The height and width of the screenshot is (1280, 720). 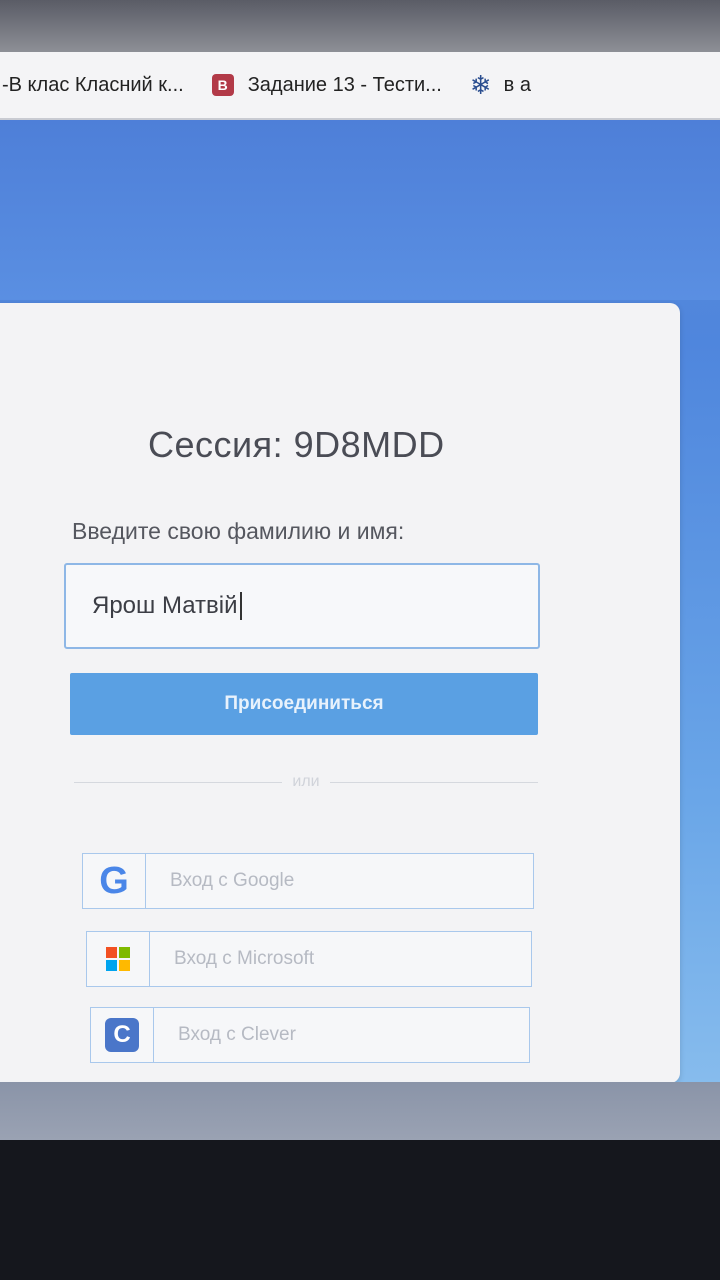 I want to click on snowflake-icon: ❄, so click(x=480, y=85).